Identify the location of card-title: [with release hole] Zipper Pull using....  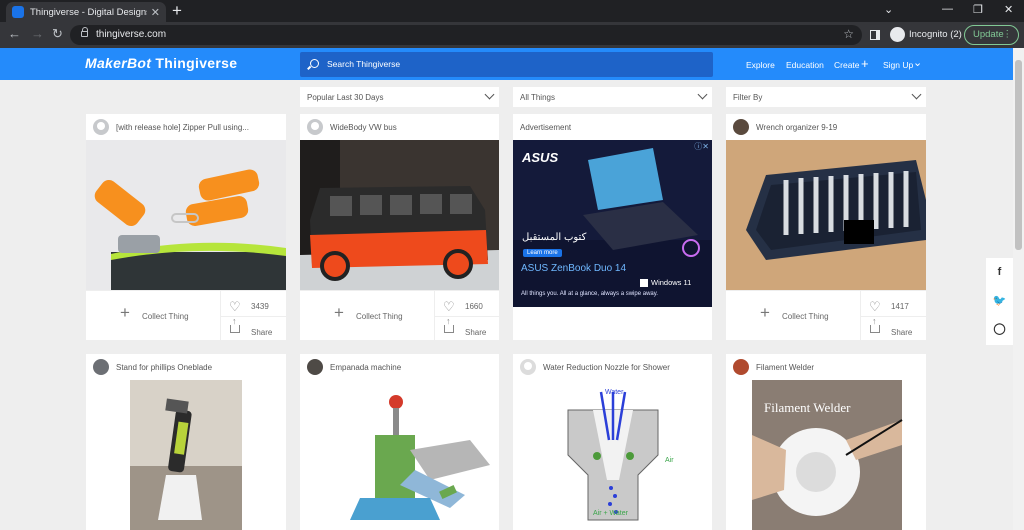
(197, 127).